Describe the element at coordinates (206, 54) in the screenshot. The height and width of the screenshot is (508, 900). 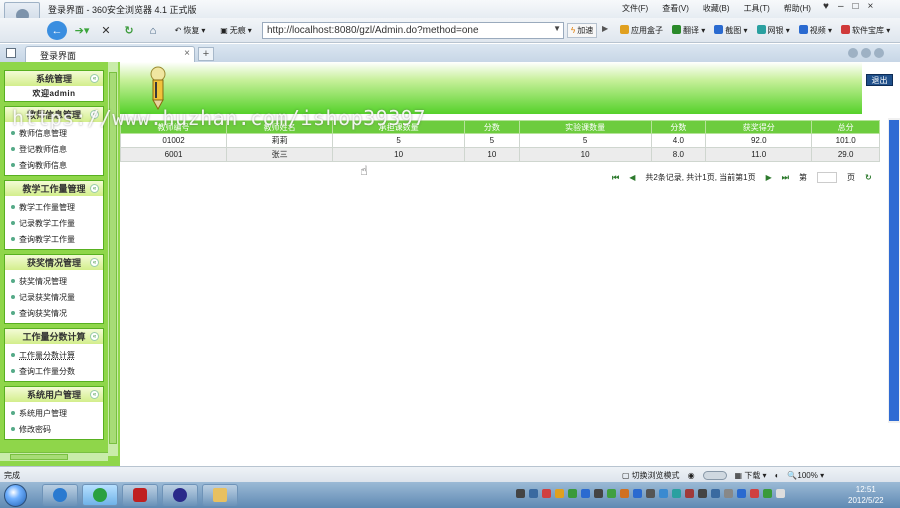
I see `new-tab-button: +` at that location.